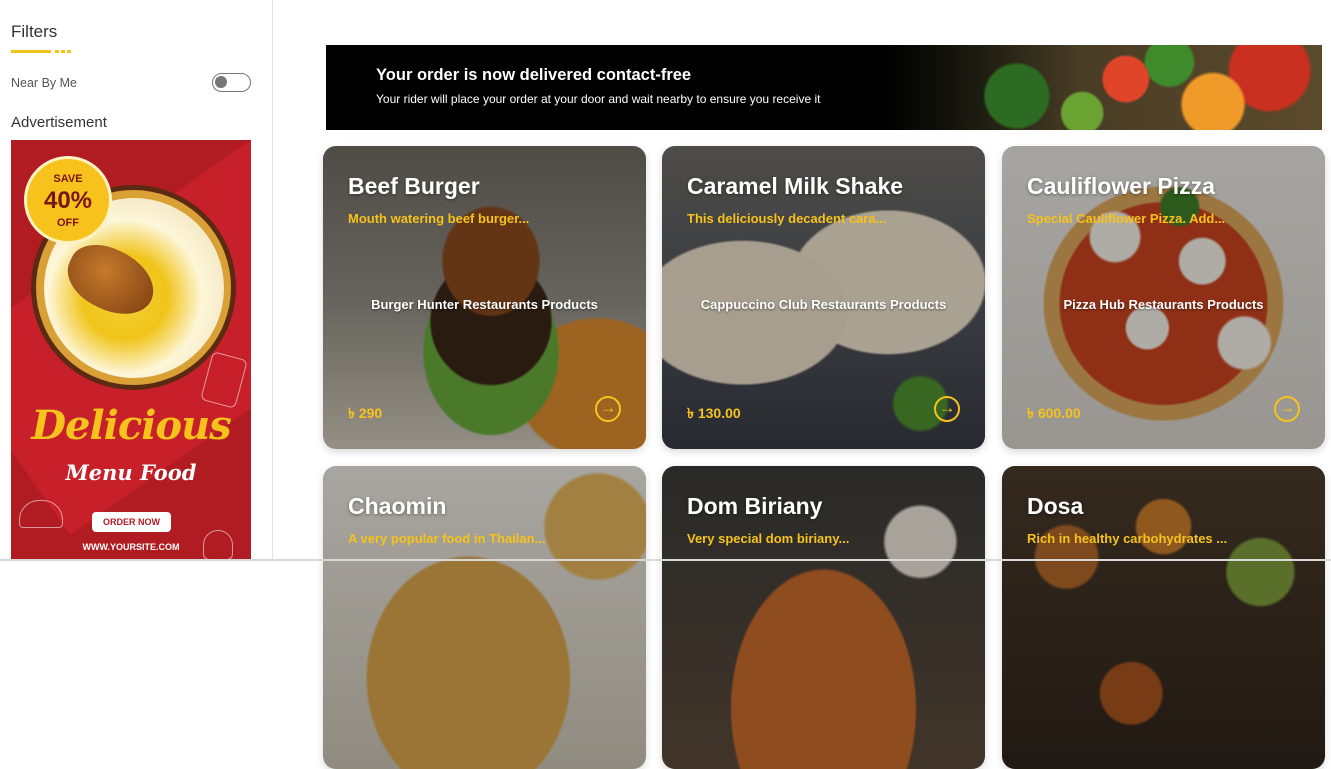  I want to click on near-by-me-toggle, so click(231, 82).